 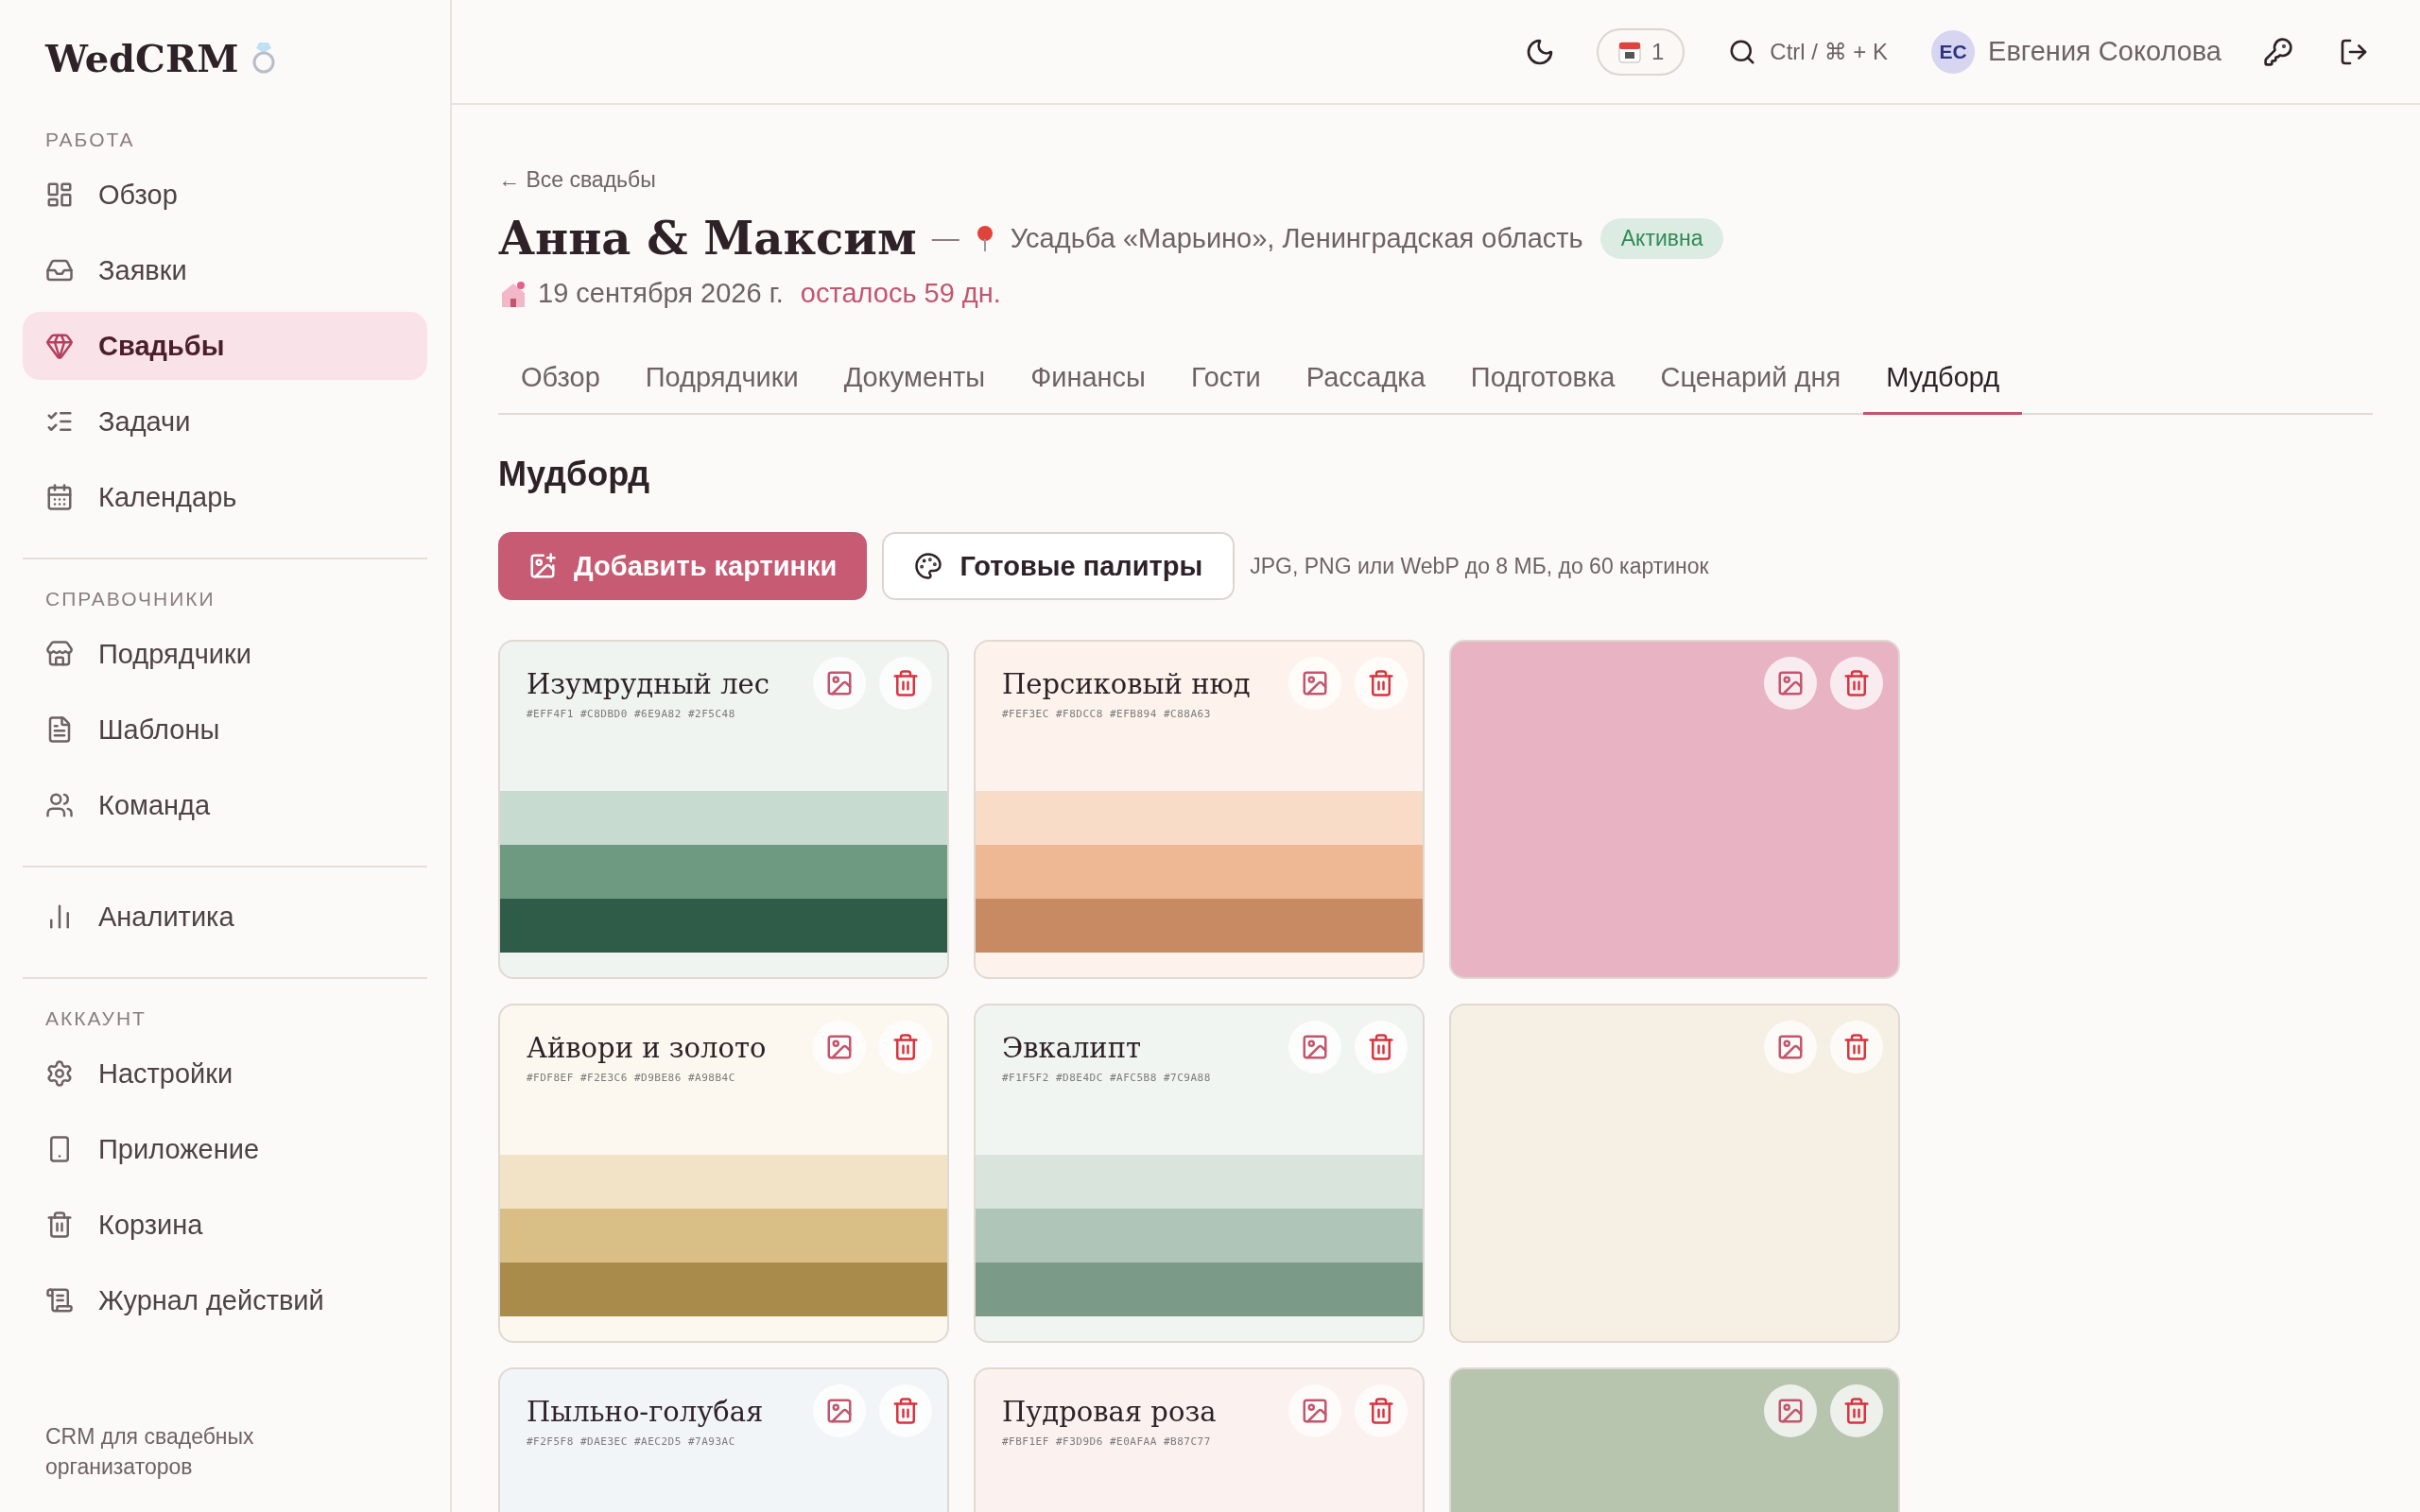 I want to click on palette-title: Пыльно-голубая, so click(x=646, y=1412).